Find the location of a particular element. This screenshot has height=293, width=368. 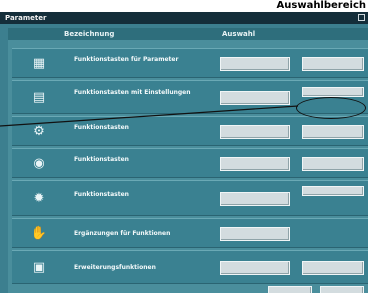

table-row: ⚙ Funktionstasten is located at coordinates (190, 131).